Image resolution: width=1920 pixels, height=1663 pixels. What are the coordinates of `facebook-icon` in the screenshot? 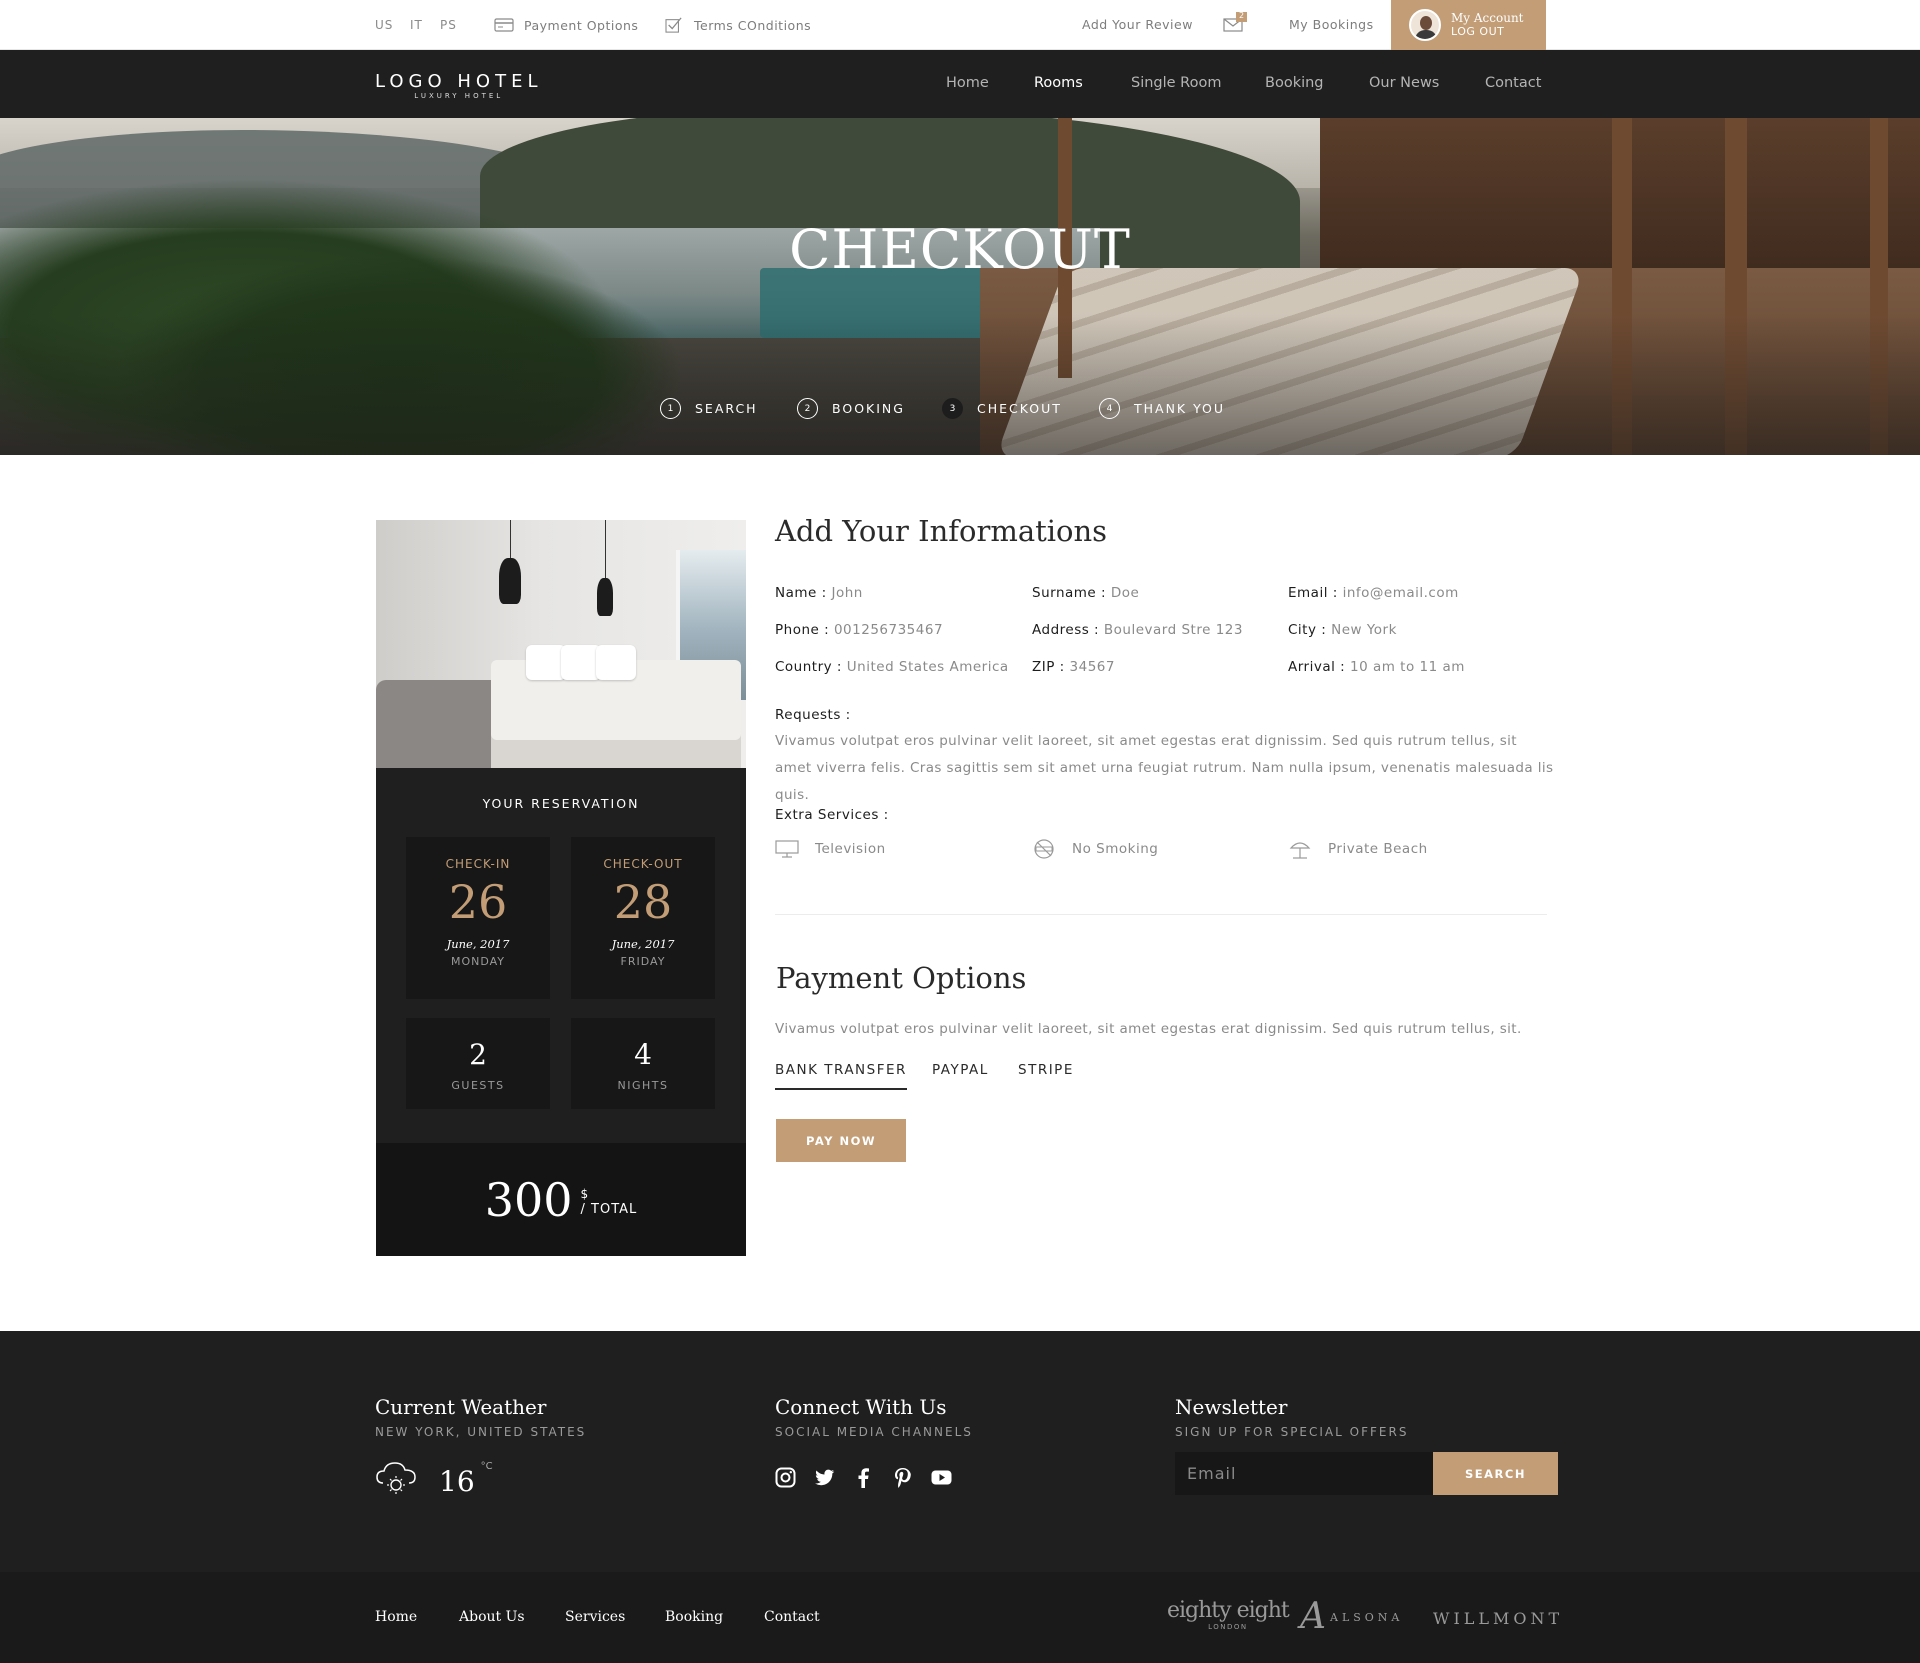 It's located at (863, 1477).